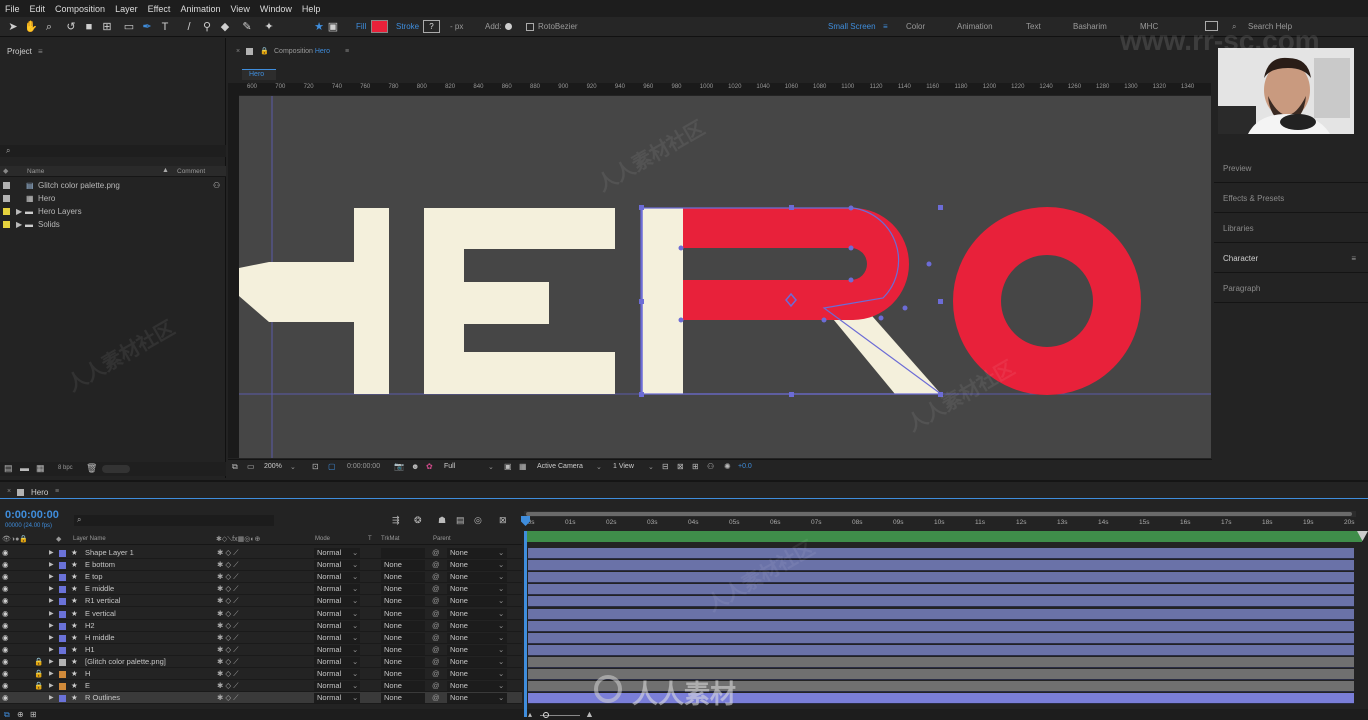 This screenshot has width=1368, height=720. What do you see at coordinates (189, 27) in the screenshot?
I see `brush-tool-icon: /` at bounding box center [189, 27].